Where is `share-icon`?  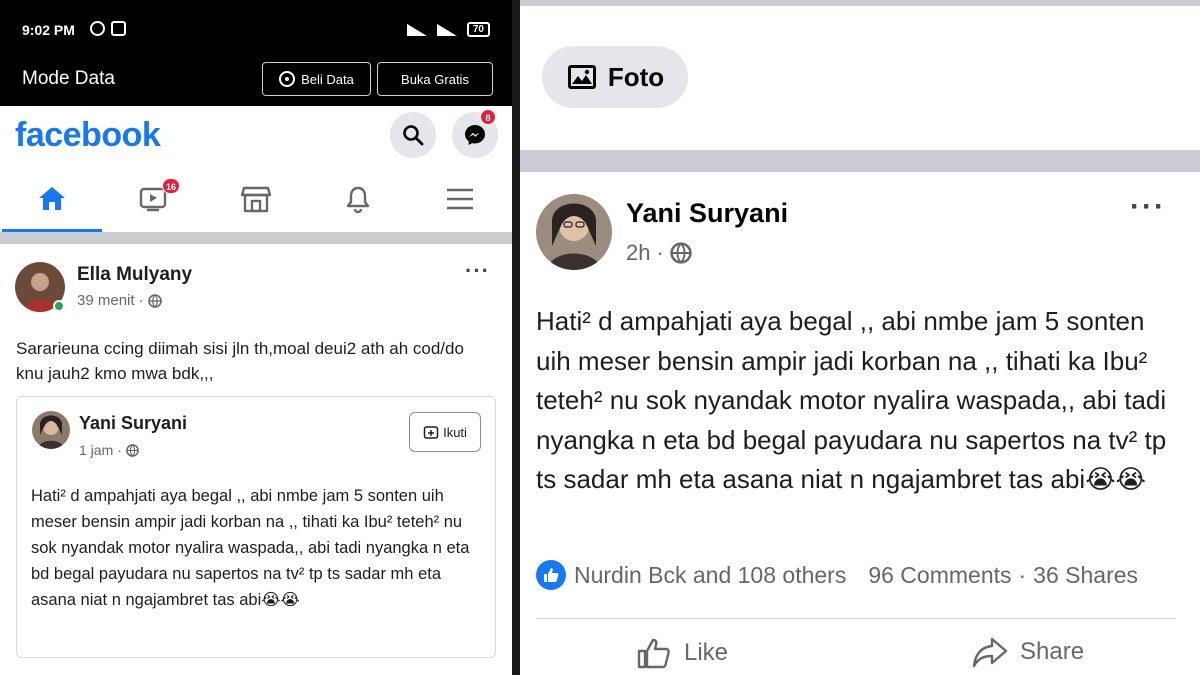
share-icon is located at coordinates (990, 652).